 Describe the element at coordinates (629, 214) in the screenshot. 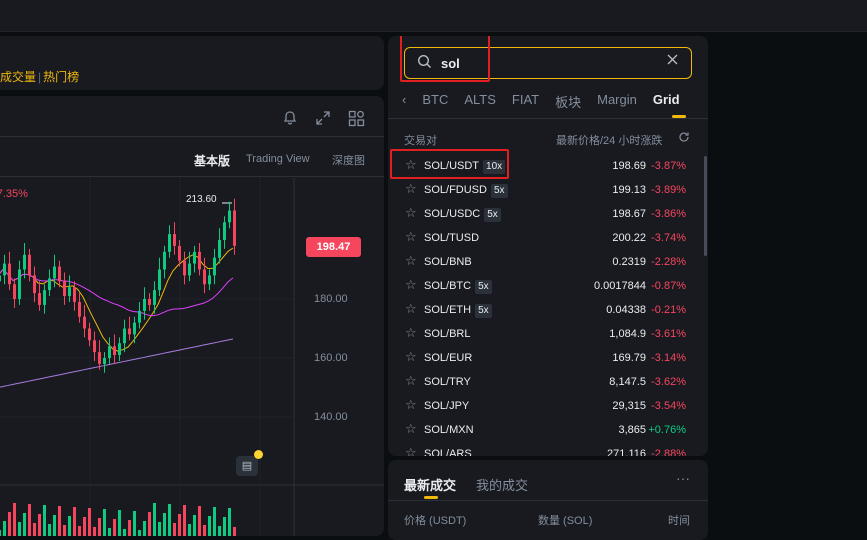

I see `last-price: 198.67` at that location.